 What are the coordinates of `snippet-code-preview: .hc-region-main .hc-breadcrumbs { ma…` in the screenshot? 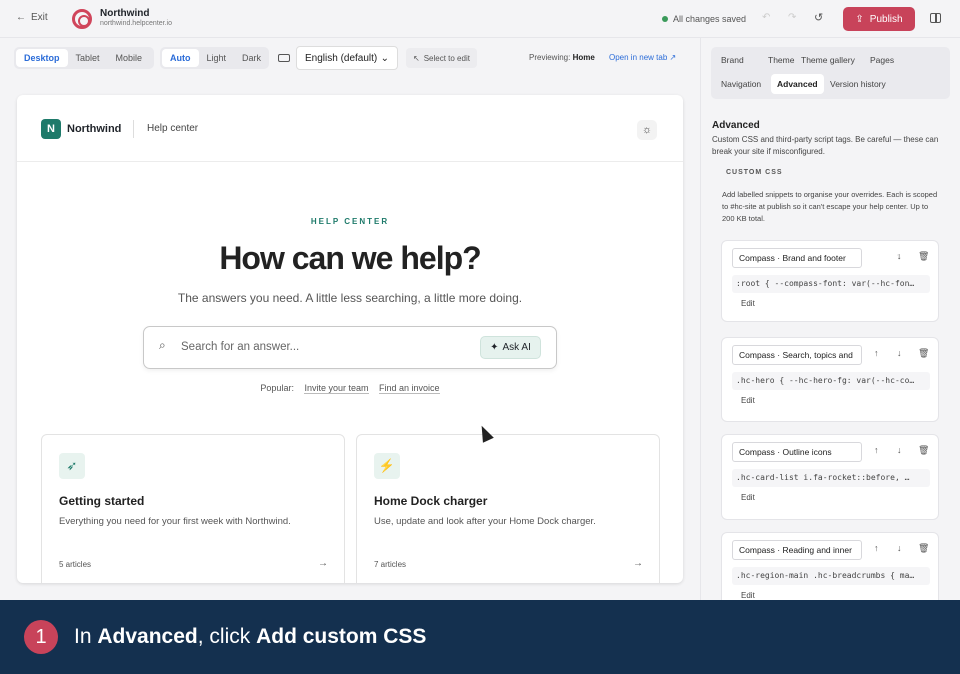 It's located at (831, 576).